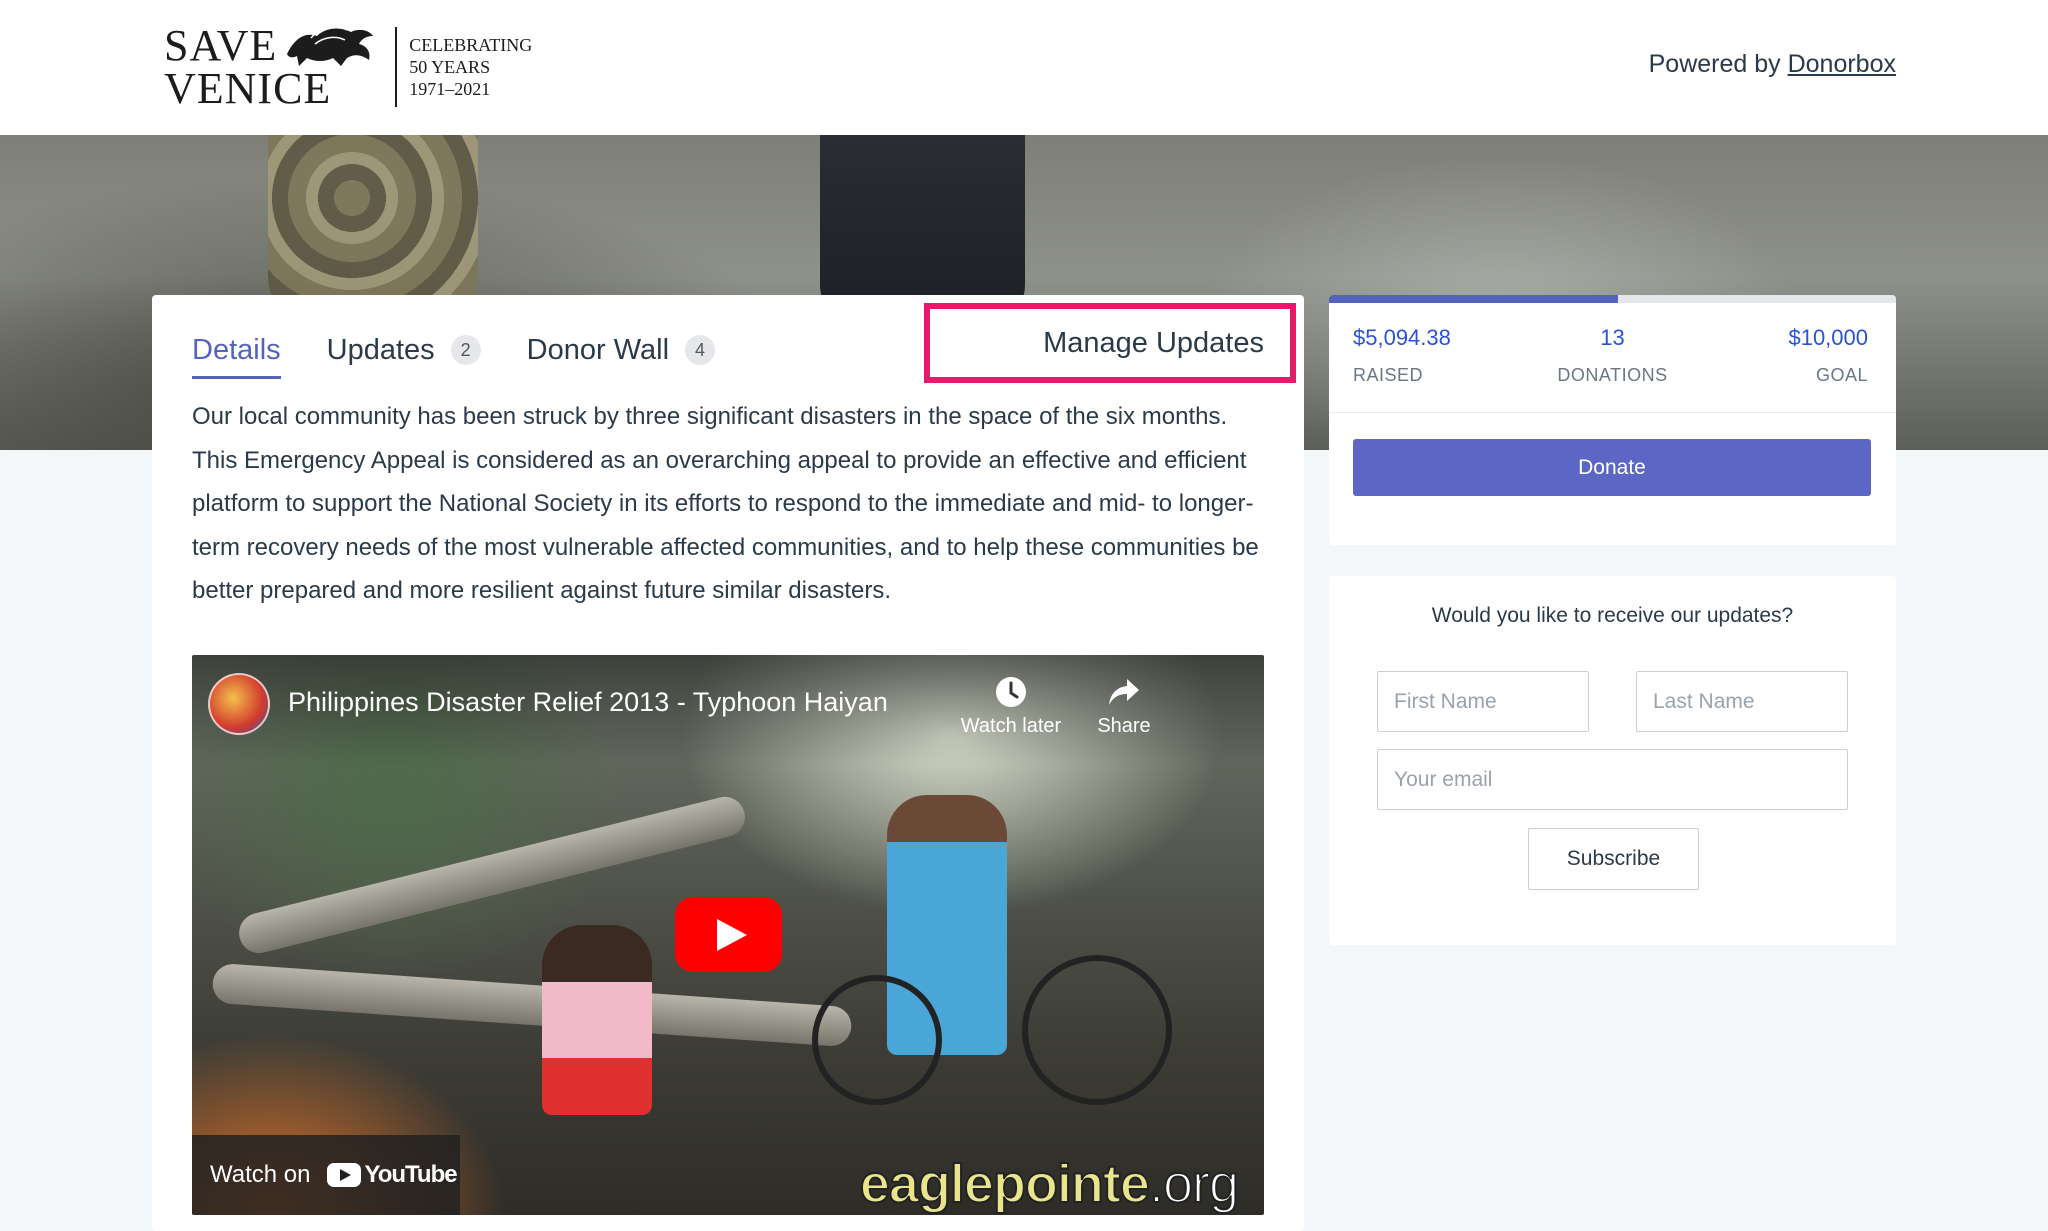 The width and height of the screenshot is (2048, 1231). I want to click on stat-goal: $10,000 GOAL, so click(1828, 355).